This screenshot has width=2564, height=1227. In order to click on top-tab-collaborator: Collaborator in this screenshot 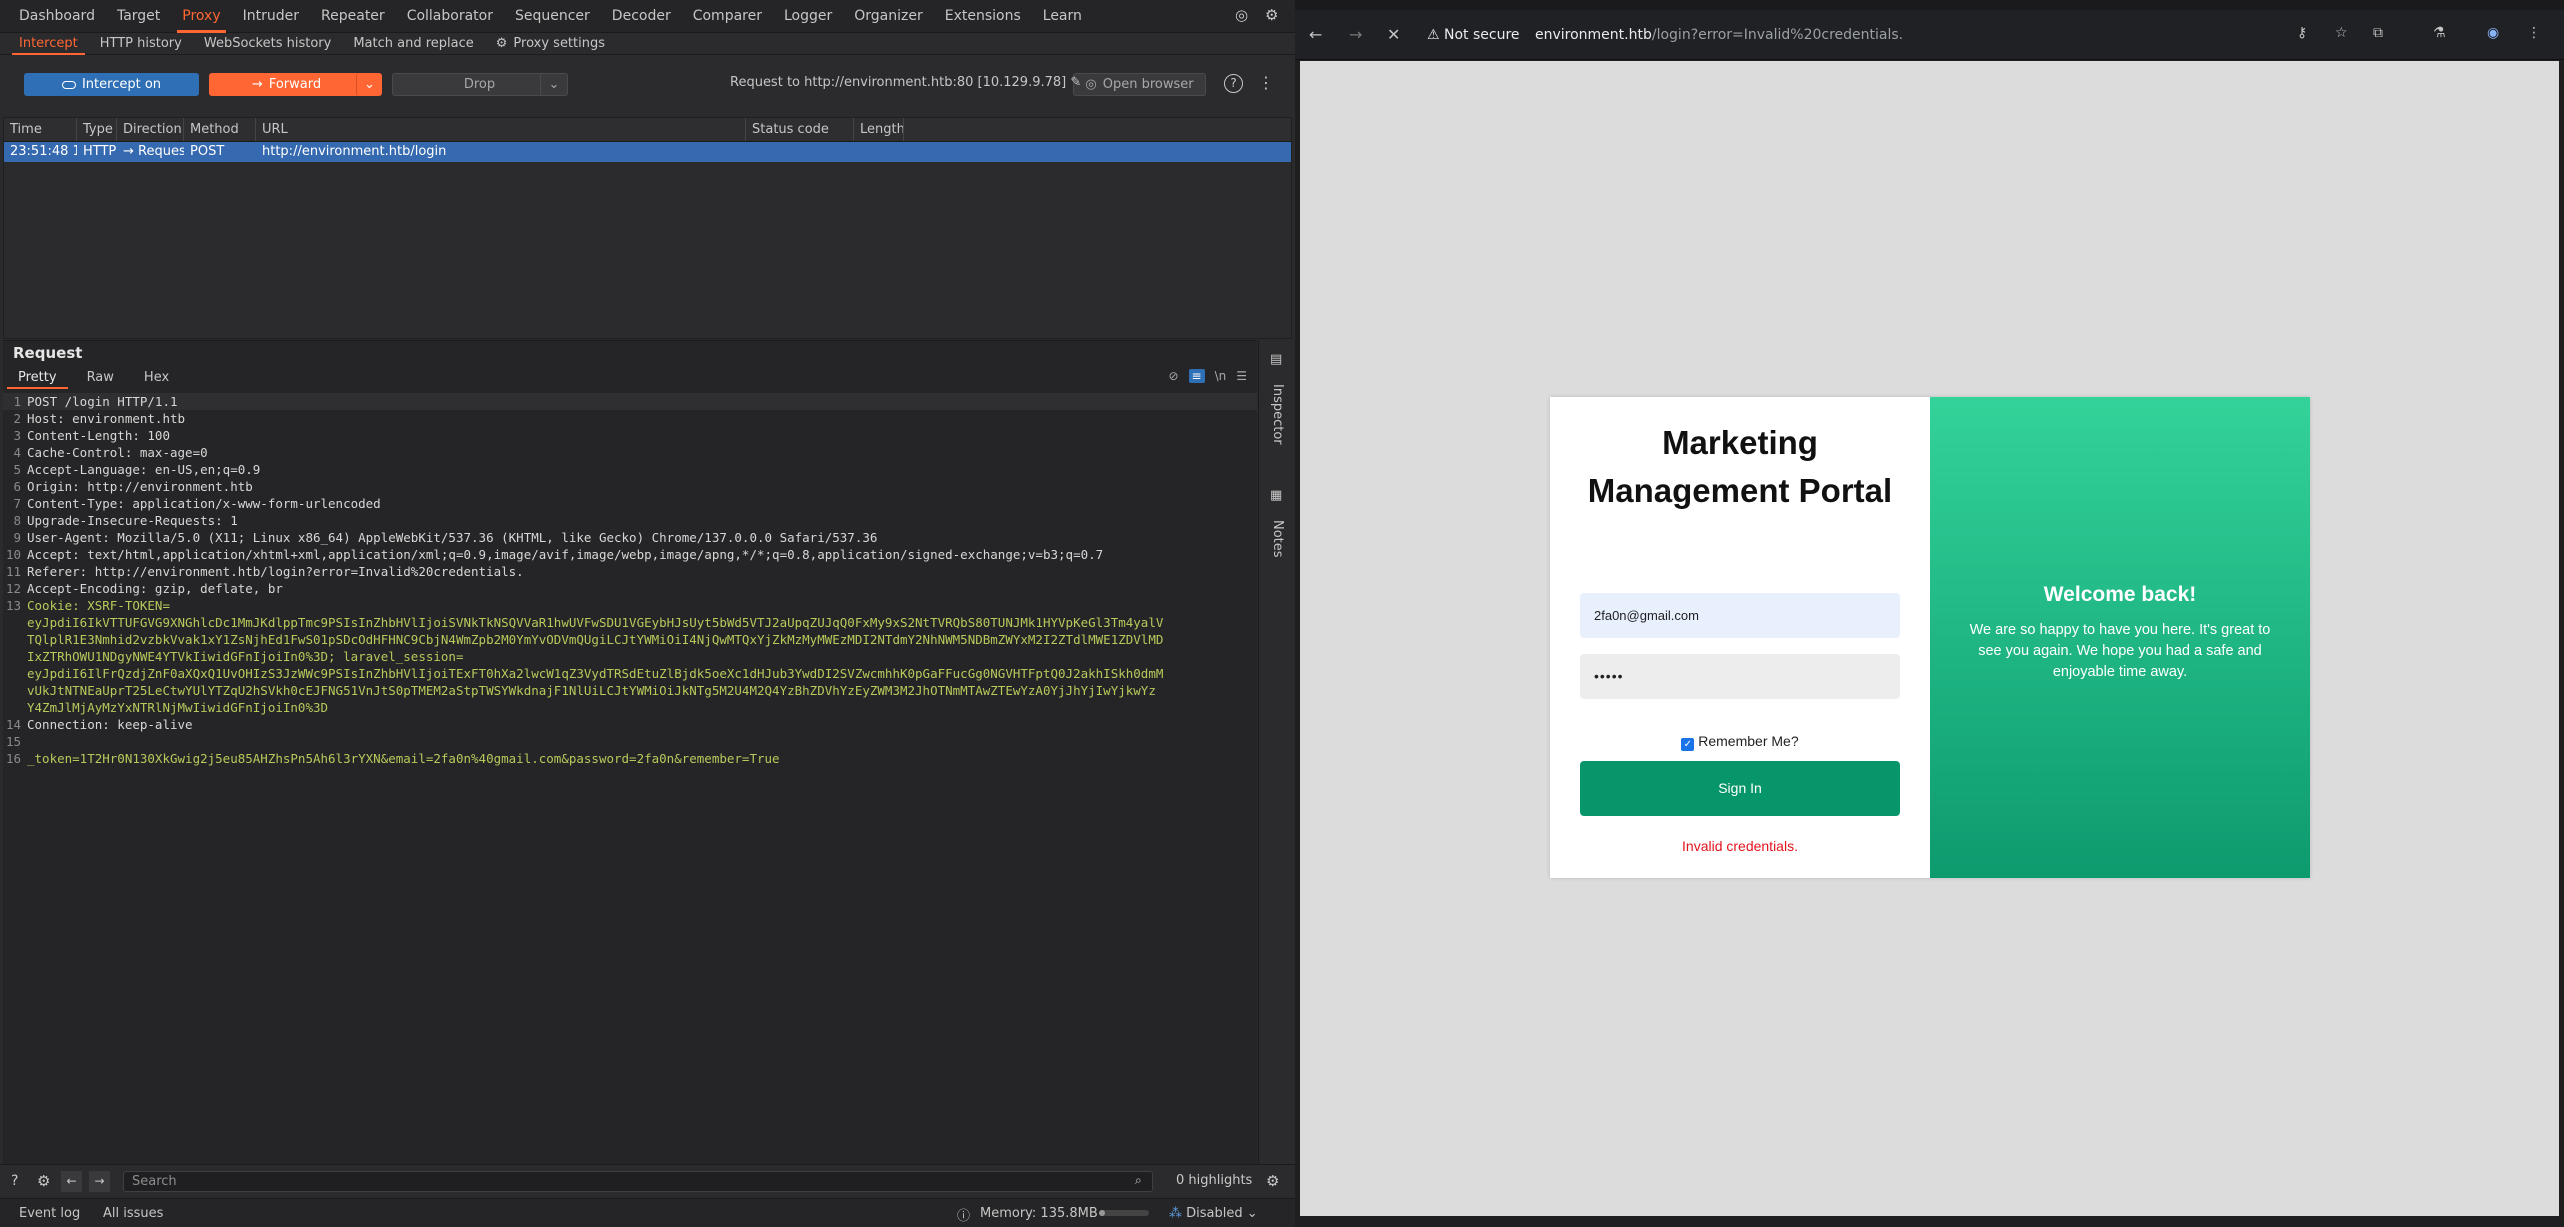, I will do `click(450, 16)`.